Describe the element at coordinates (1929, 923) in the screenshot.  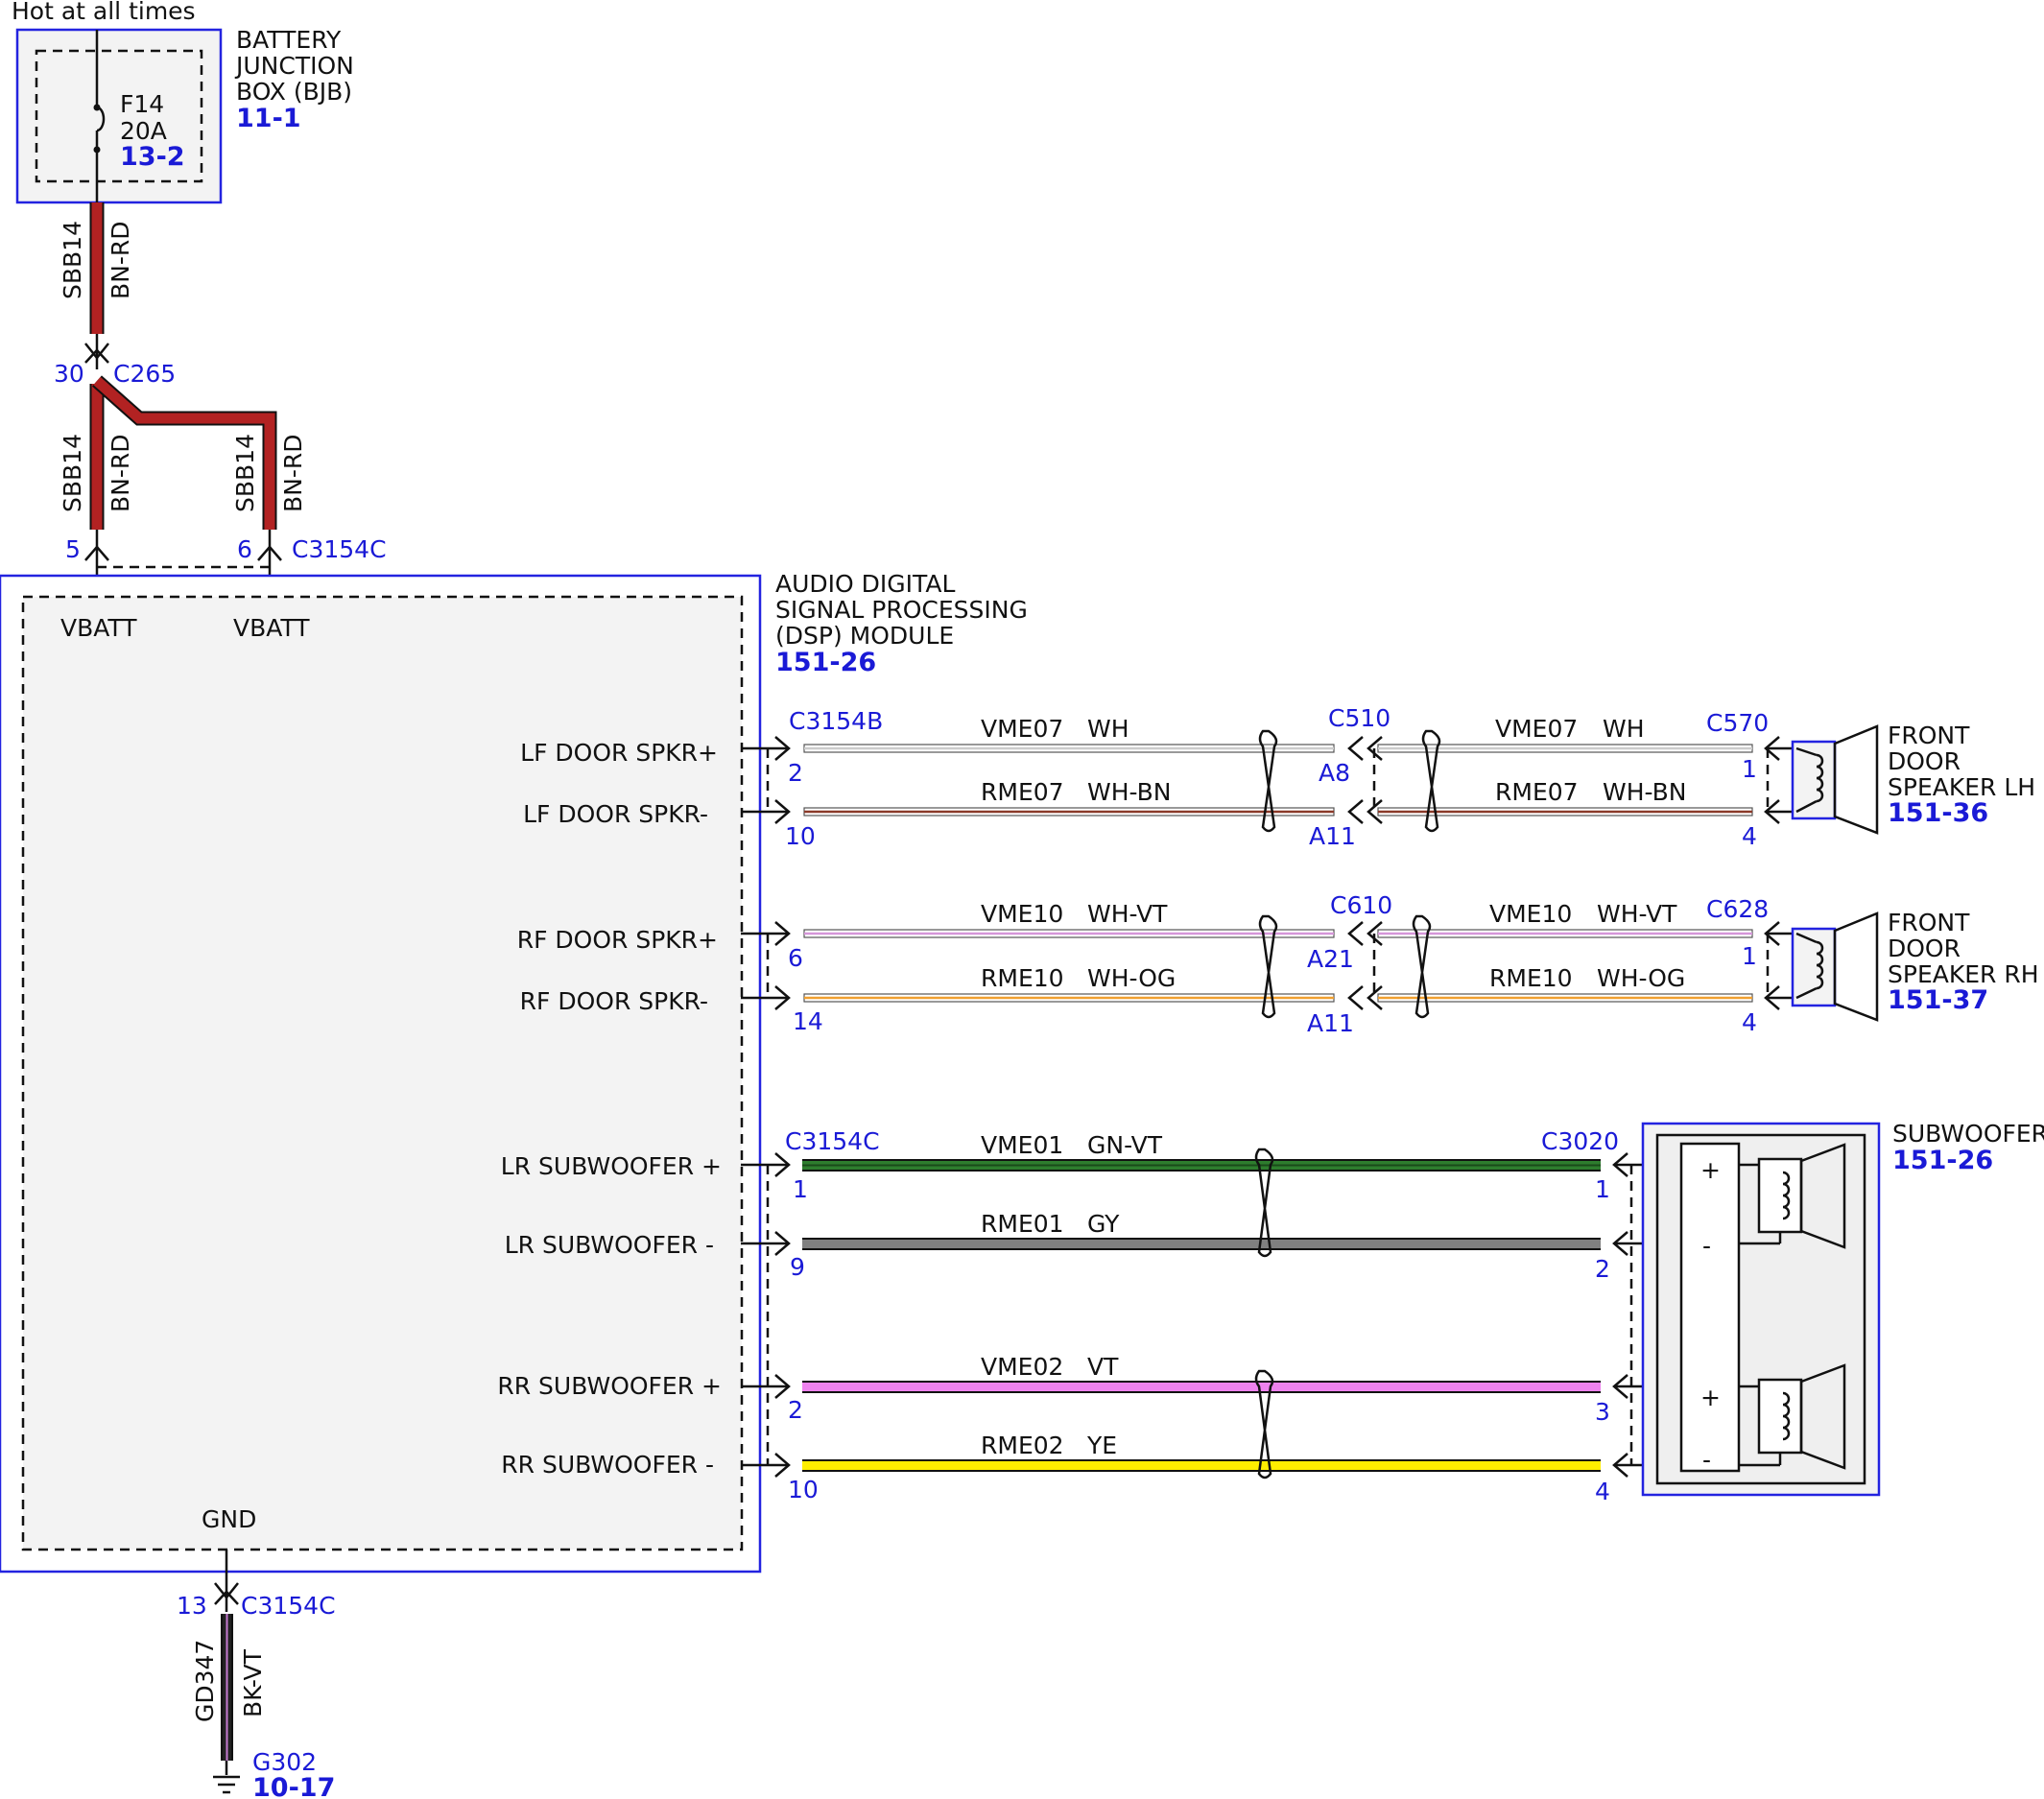
I see `front-rh-label-line1: FRONT` at that location.